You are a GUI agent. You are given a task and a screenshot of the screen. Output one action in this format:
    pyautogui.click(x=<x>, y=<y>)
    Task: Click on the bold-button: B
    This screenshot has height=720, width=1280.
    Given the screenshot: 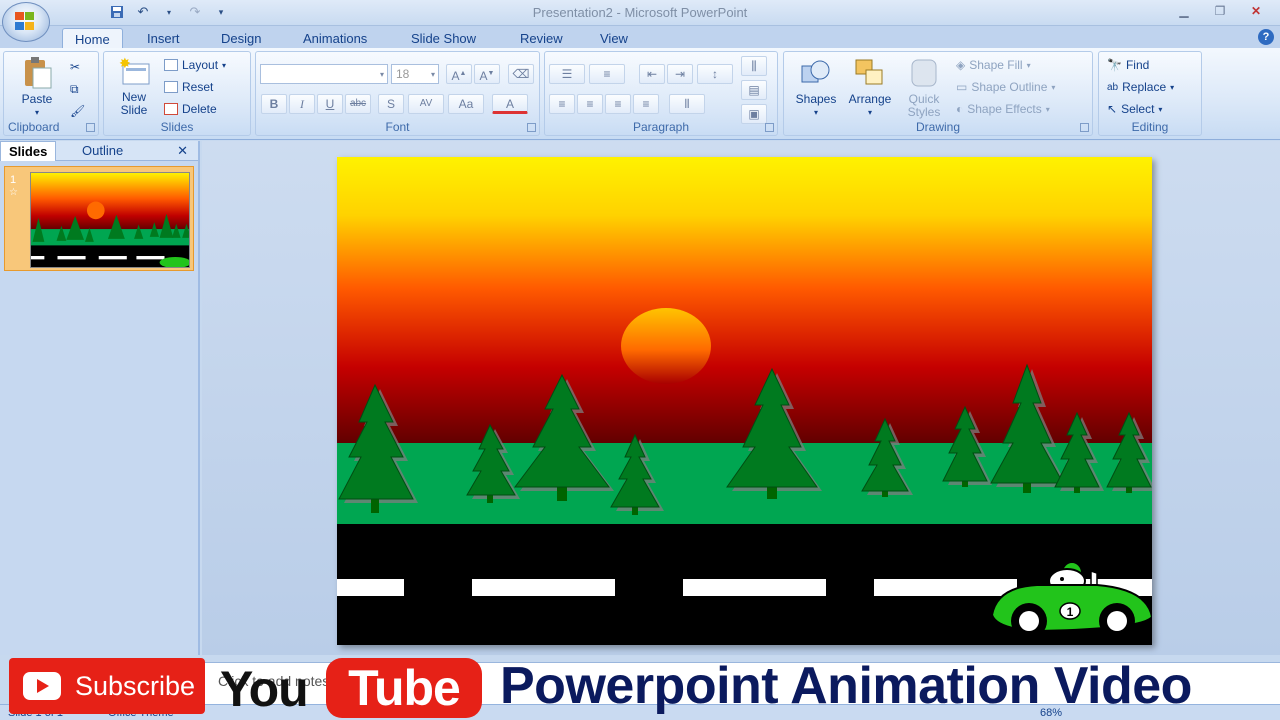 What is the action you would take?
    pyautogui.click(x=274, y=104)
    